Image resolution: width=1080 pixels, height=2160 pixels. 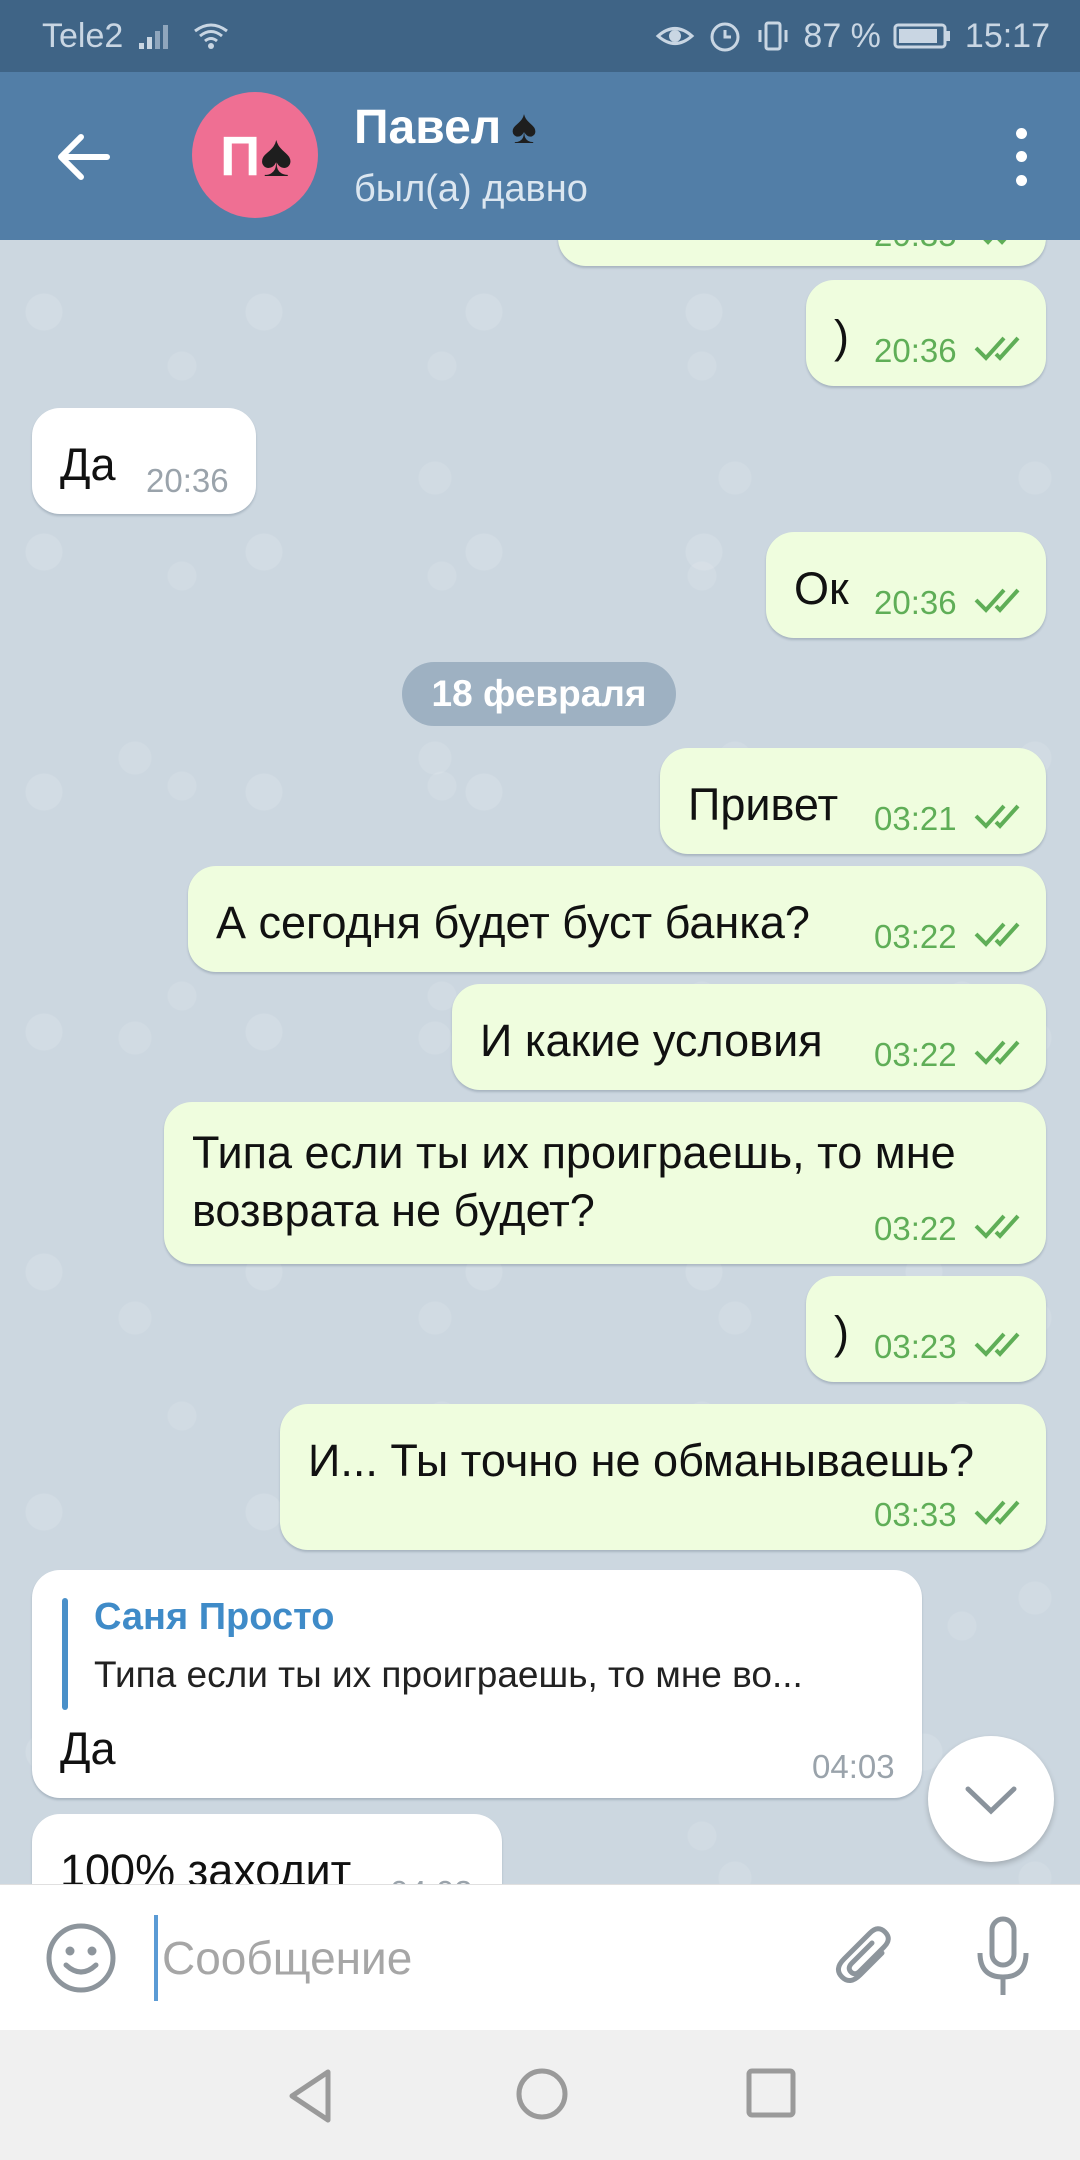 I want to click on back-button, so click(x=83, y=157).